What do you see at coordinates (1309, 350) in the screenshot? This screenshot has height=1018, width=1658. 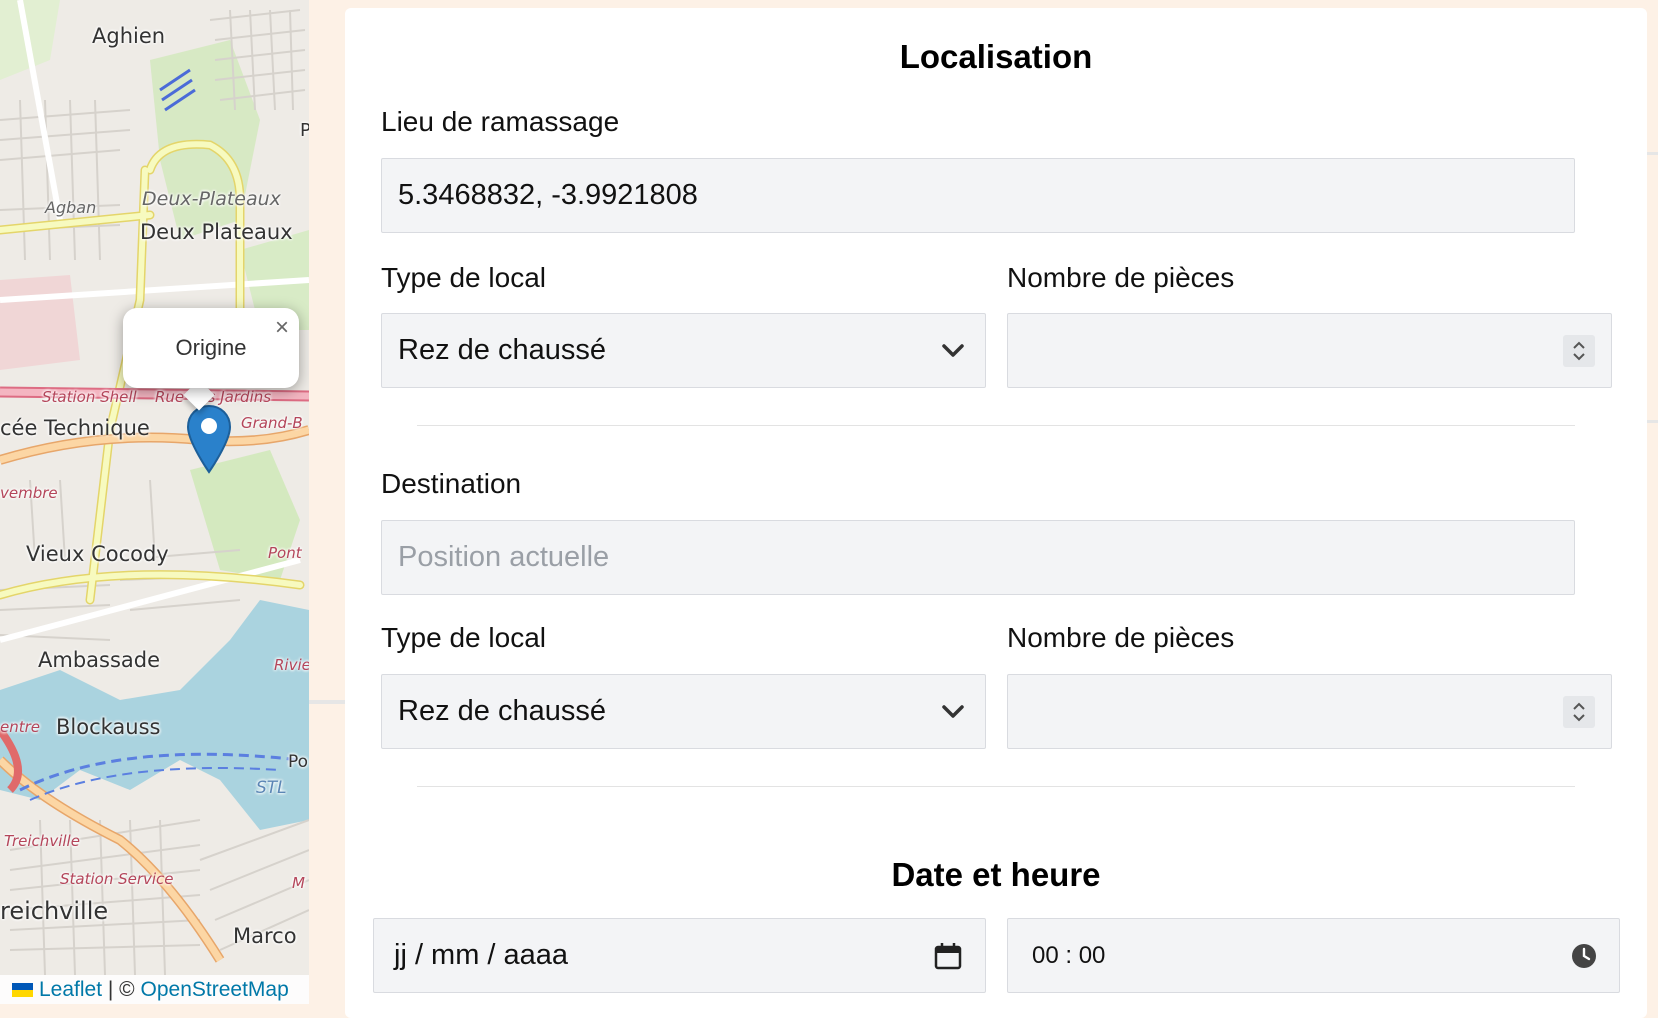 I see `pickup-rooms-input` at bounding box center [1309, 350].